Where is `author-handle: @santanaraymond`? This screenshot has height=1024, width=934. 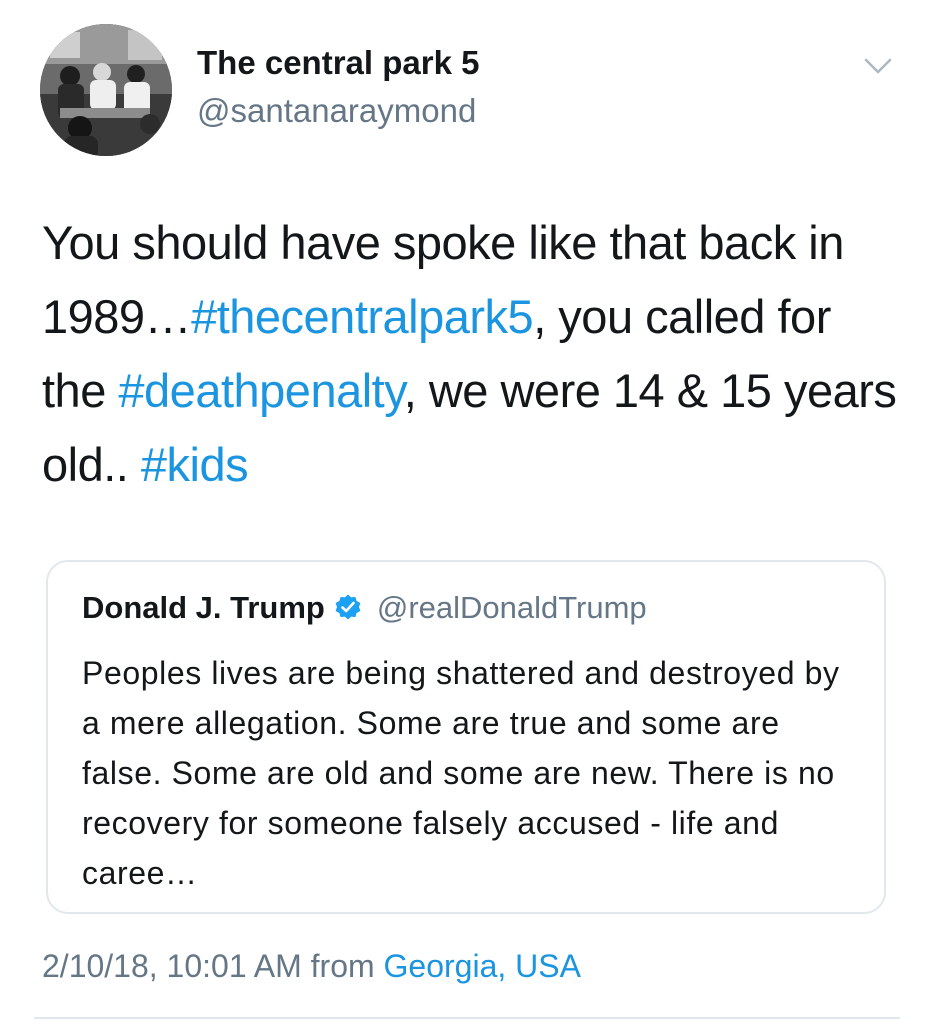 author-handle: @santanaraymond is located at coordinates (336, 111).